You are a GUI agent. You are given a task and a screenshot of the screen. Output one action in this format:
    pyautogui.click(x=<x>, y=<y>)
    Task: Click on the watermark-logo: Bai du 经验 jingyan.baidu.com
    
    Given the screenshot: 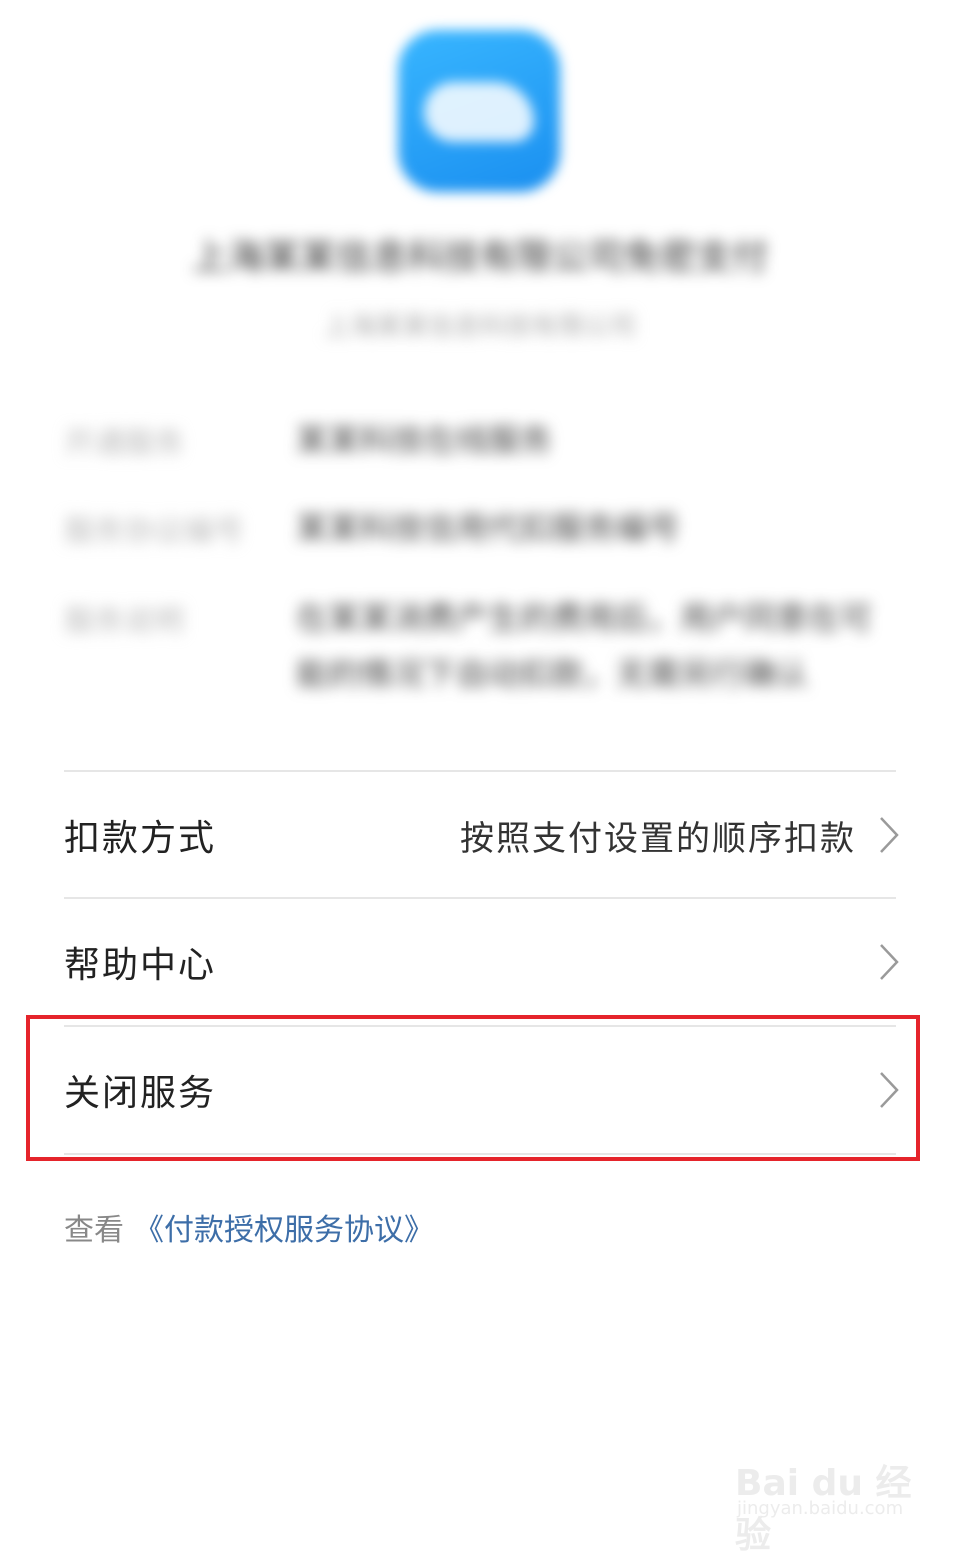 What is the action you would take?
    pyautogui.click(x=825, y=1498)
    